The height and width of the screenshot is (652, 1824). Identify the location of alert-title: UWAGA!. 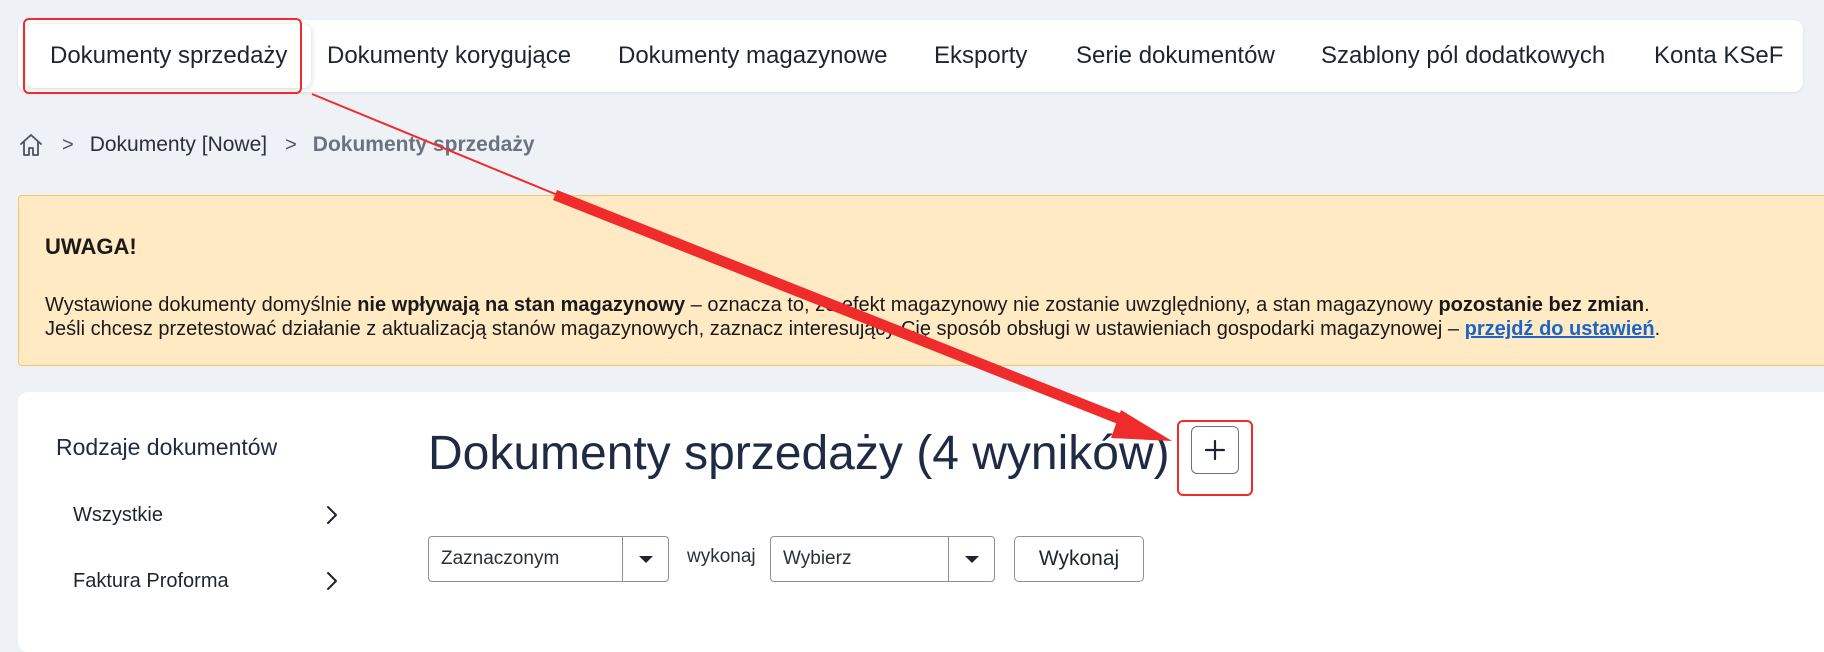
(91, 246).